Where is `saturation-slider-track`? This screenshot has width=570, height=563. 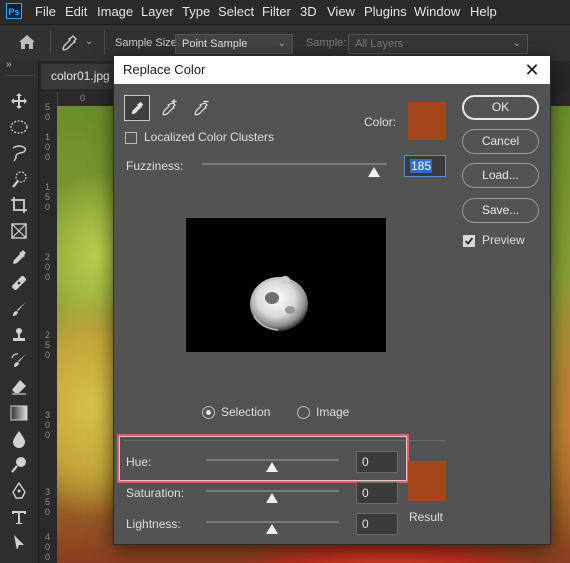
saturation-slider-track is located at coordinates (272, 491).